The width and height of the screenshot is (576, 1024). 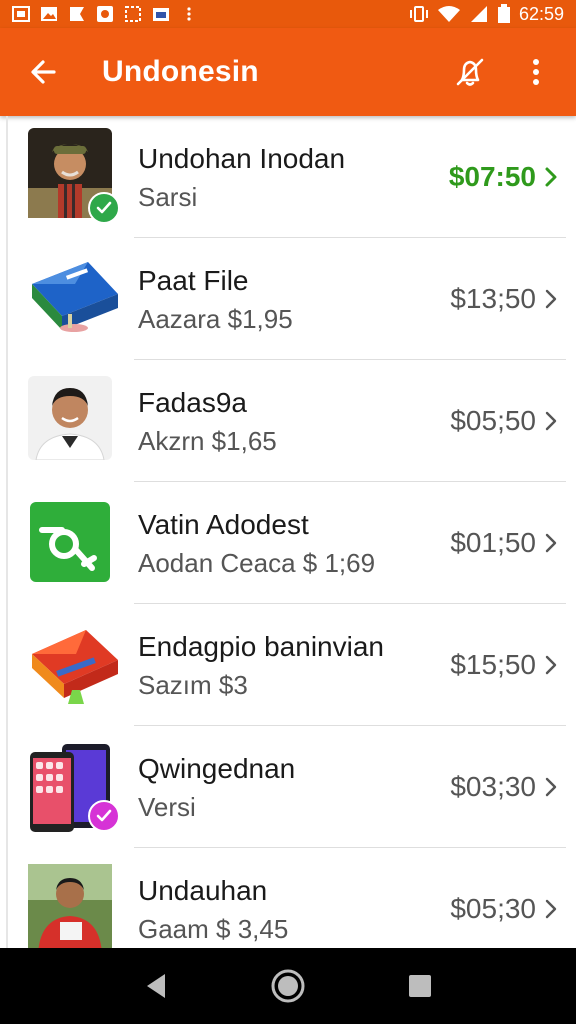 What do you see at coordinates (292, 787) in the screenshot?
I see `list-item: Qwingednan Versi $03;30` at bounding box center [292, 787].